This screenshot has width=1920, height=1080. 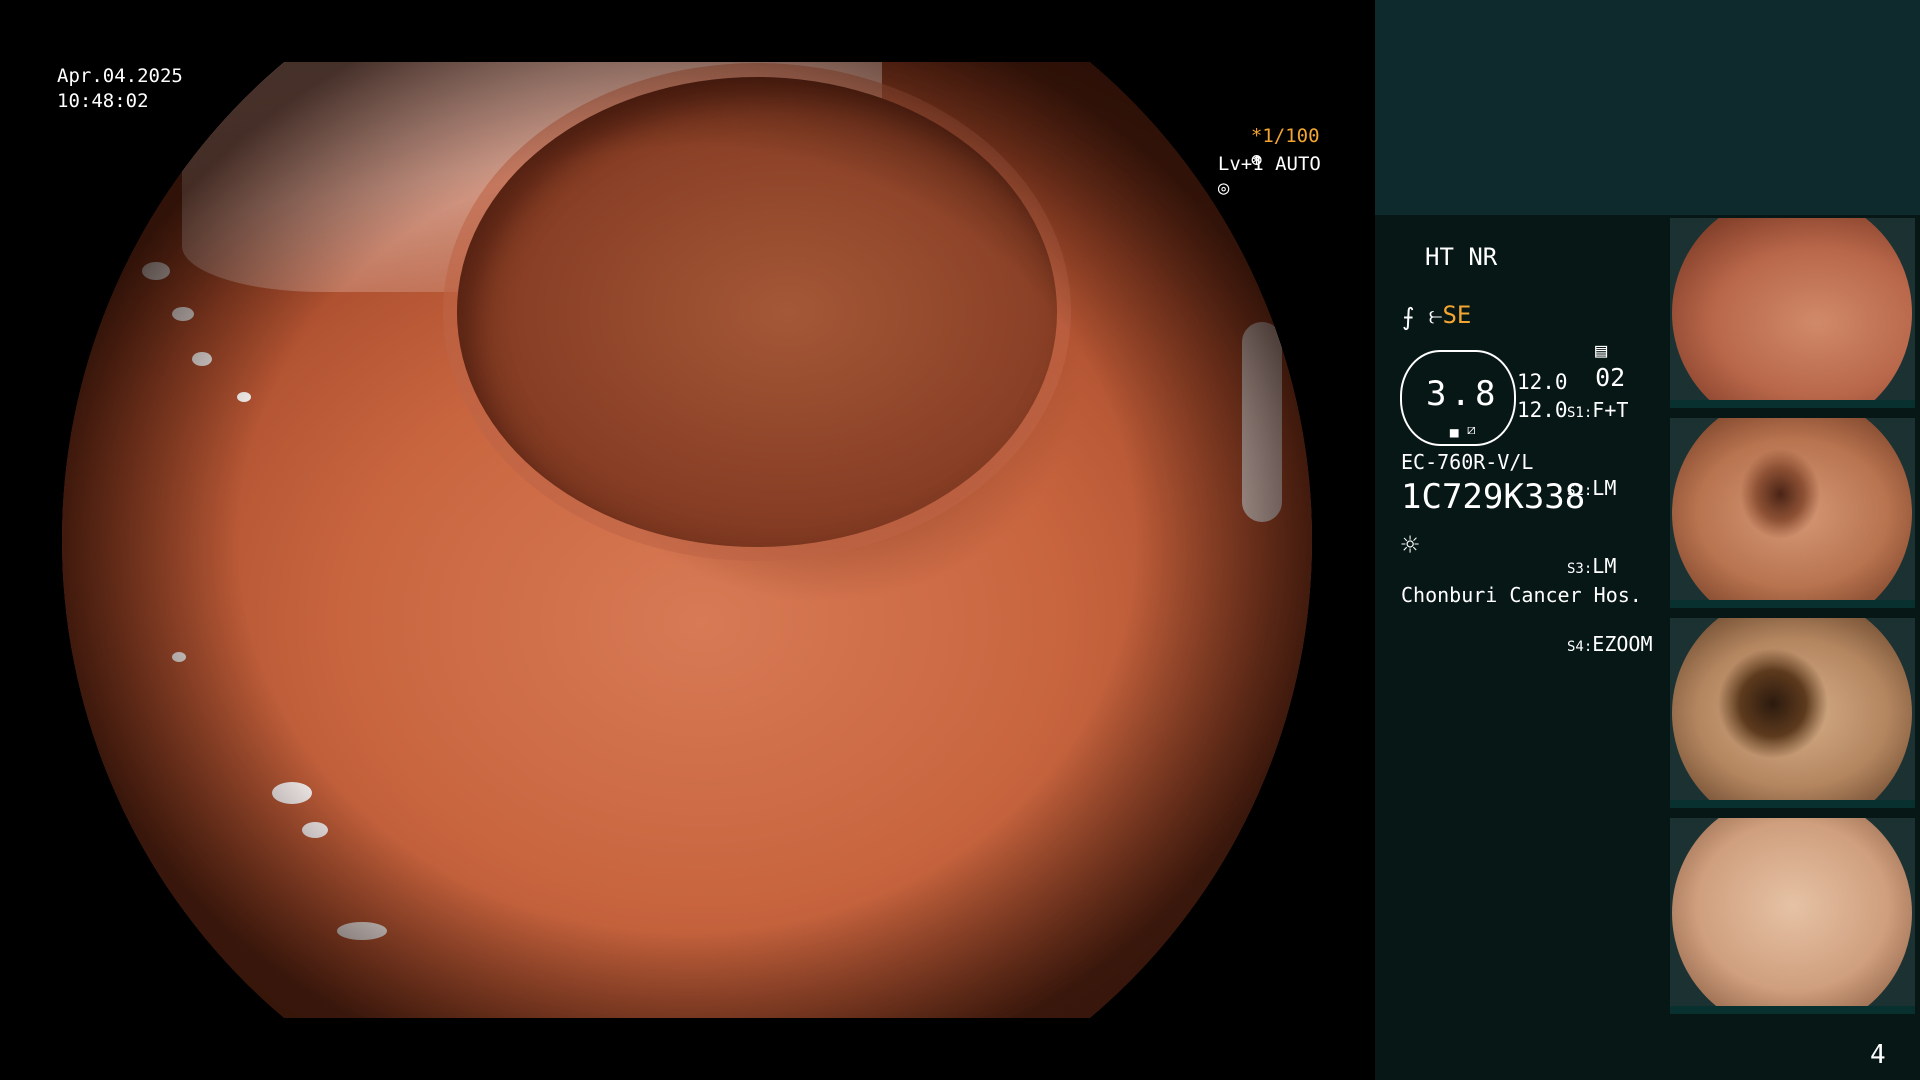 What do you see at coordinates (1493, 497) in the screenshot?
I see `scope-serial: 1C729K338` at bounding box center [1493, 497].